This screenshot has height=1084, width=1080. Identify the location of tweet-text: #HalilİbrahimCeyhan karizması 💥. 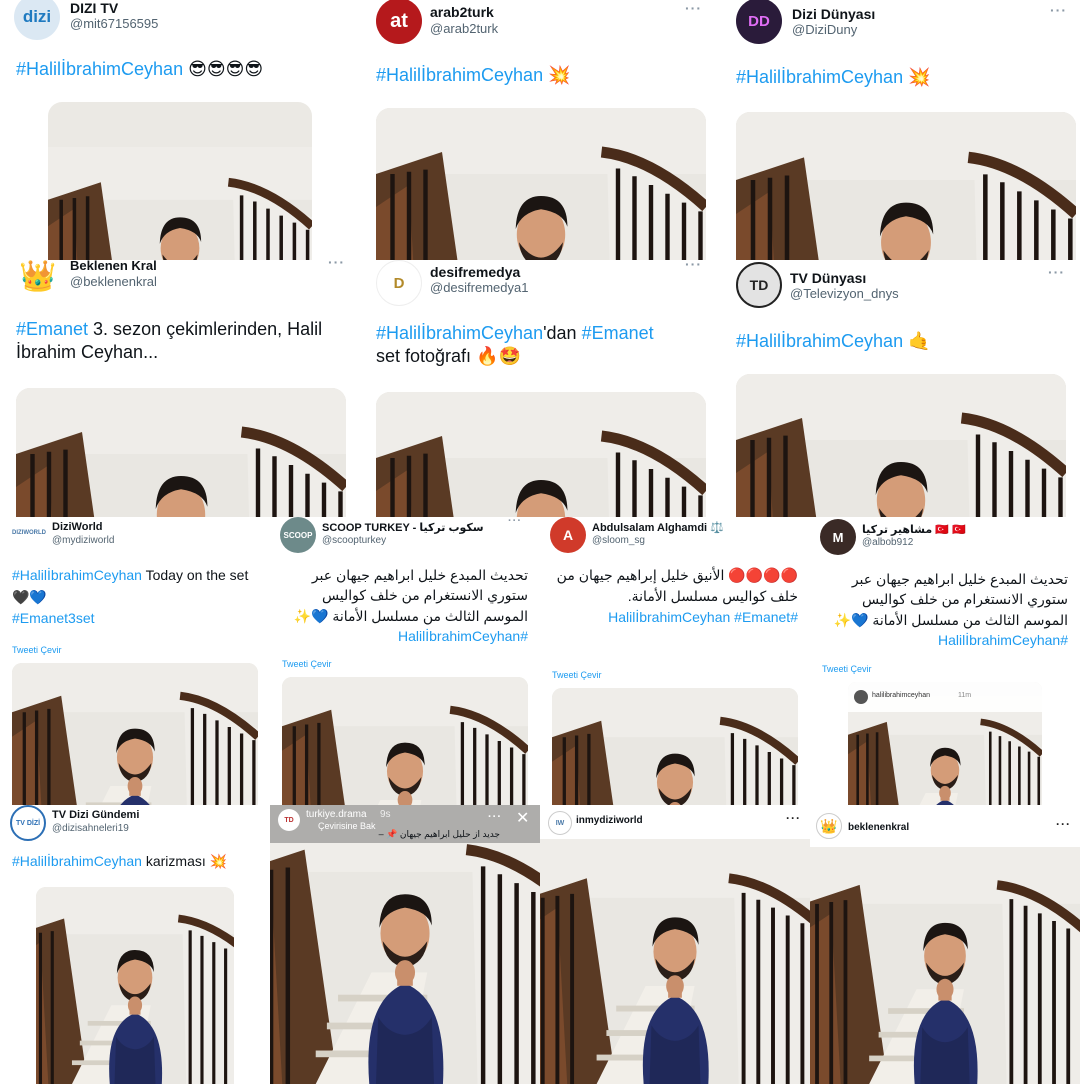
(119, 861).